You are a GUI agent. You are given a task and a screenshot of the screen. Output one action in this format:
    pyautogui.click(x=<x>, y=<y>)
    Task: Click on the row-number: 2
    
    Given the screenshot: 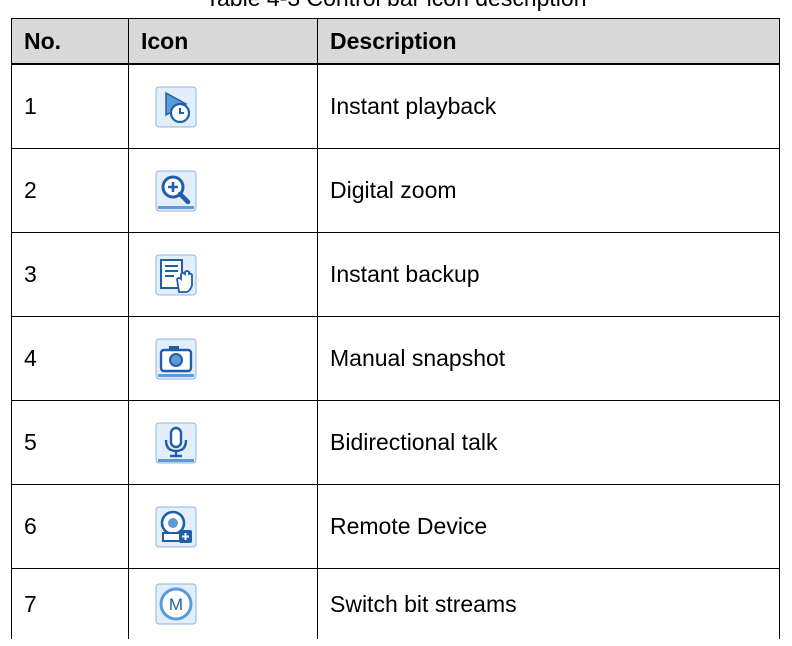 What is the action you would take?
    pyautogui.click(x=70, y=190)
    